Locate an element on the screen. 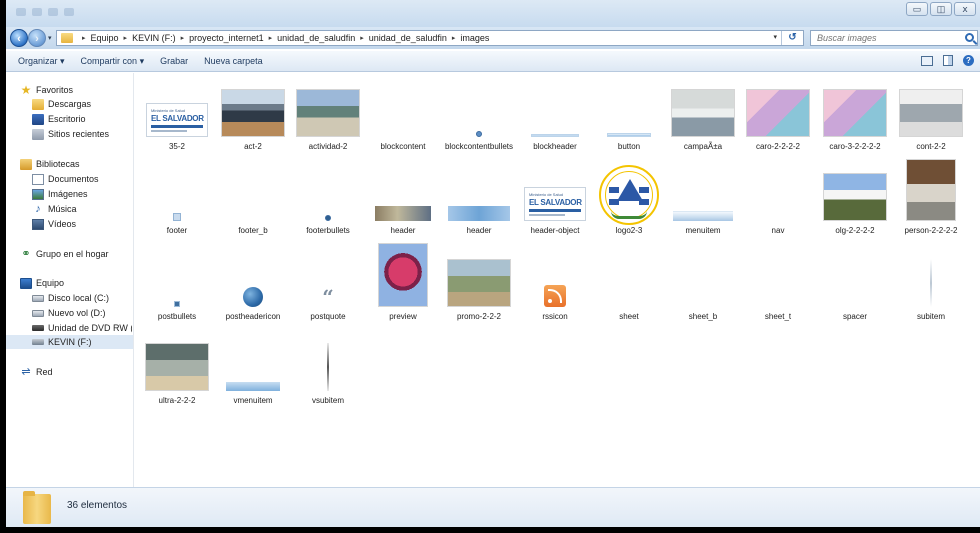  change-view-icon is located at coordinates (927, 60).